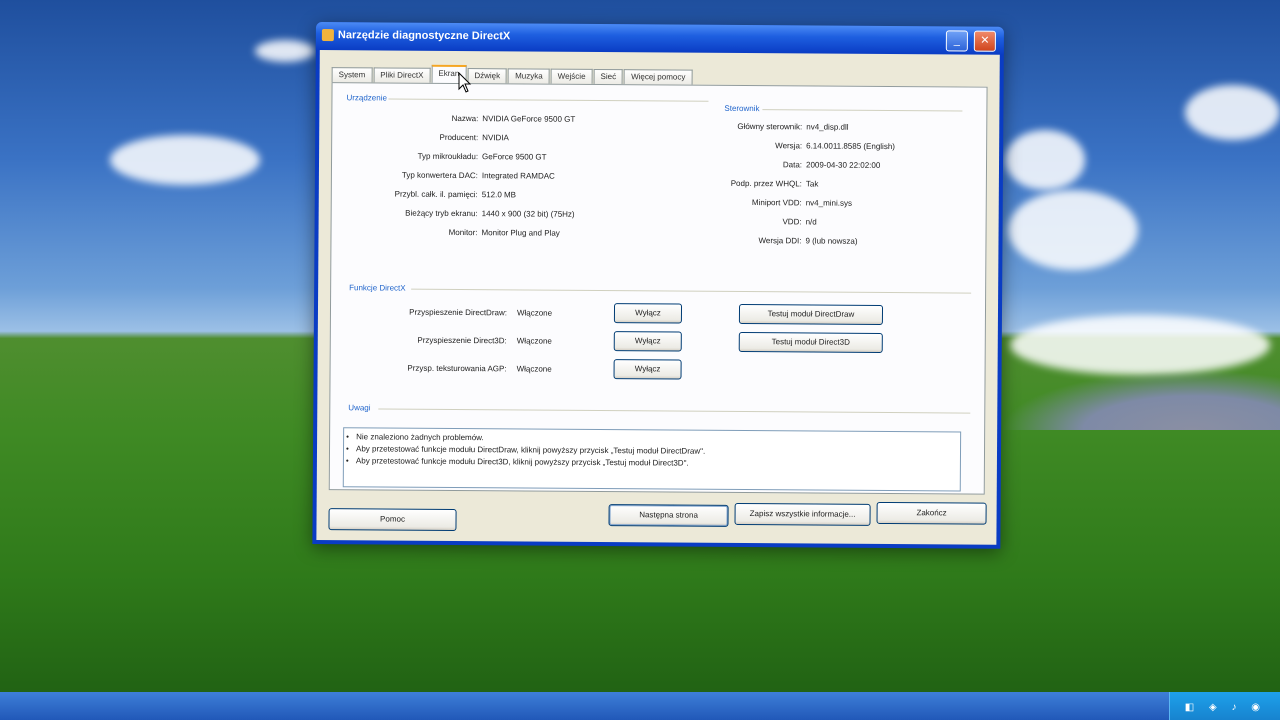  Describe the element at coordinates (424, 36) in the screenshot. I see `window-title: Narzędzie diagnostyczne DirectX` at that location.